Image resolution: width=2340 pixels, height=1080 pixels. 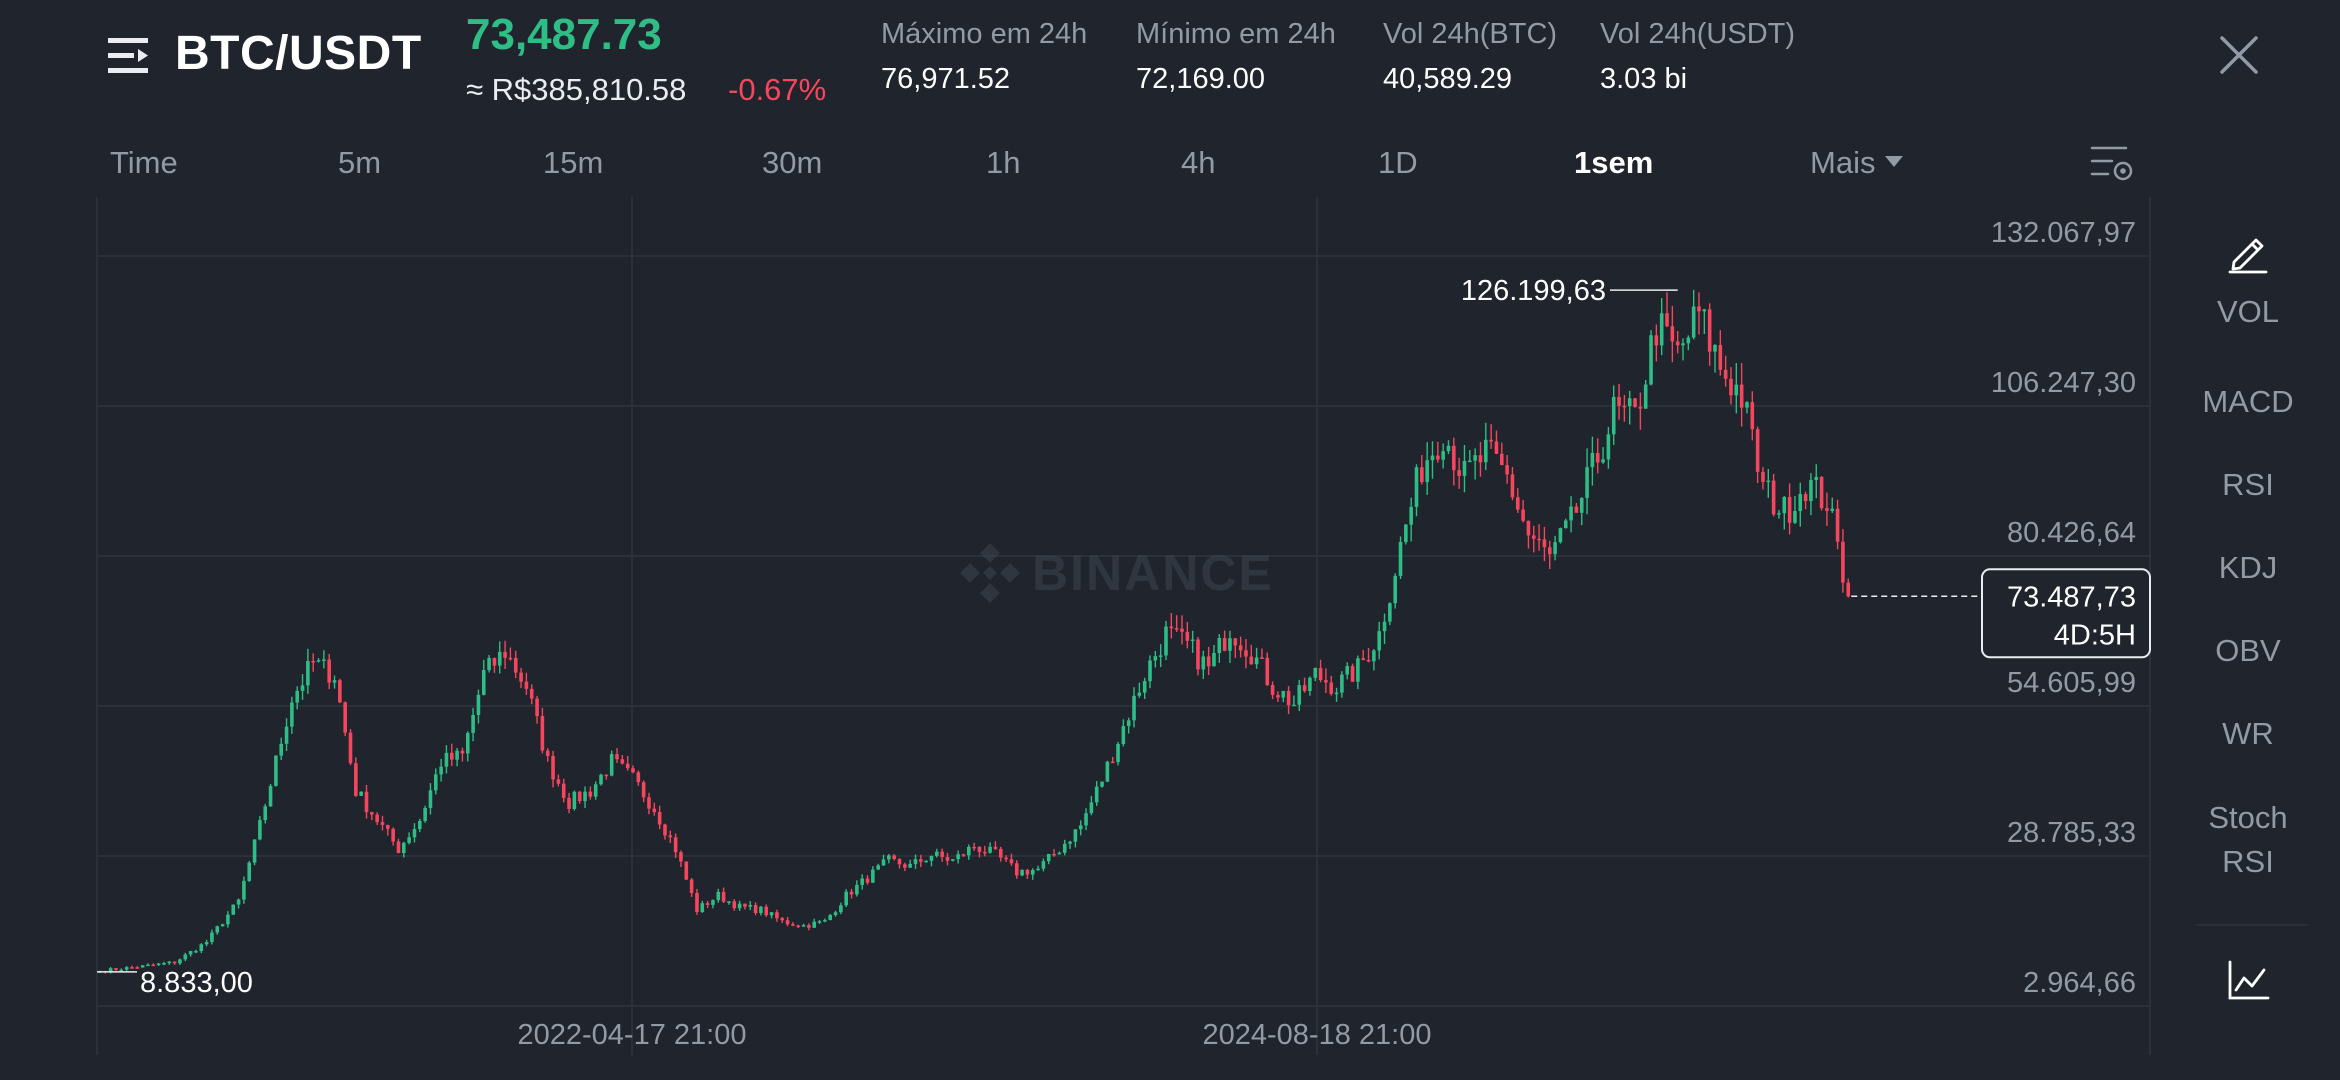 I want to click on pencil-icon, so click(x=2248, y=252).